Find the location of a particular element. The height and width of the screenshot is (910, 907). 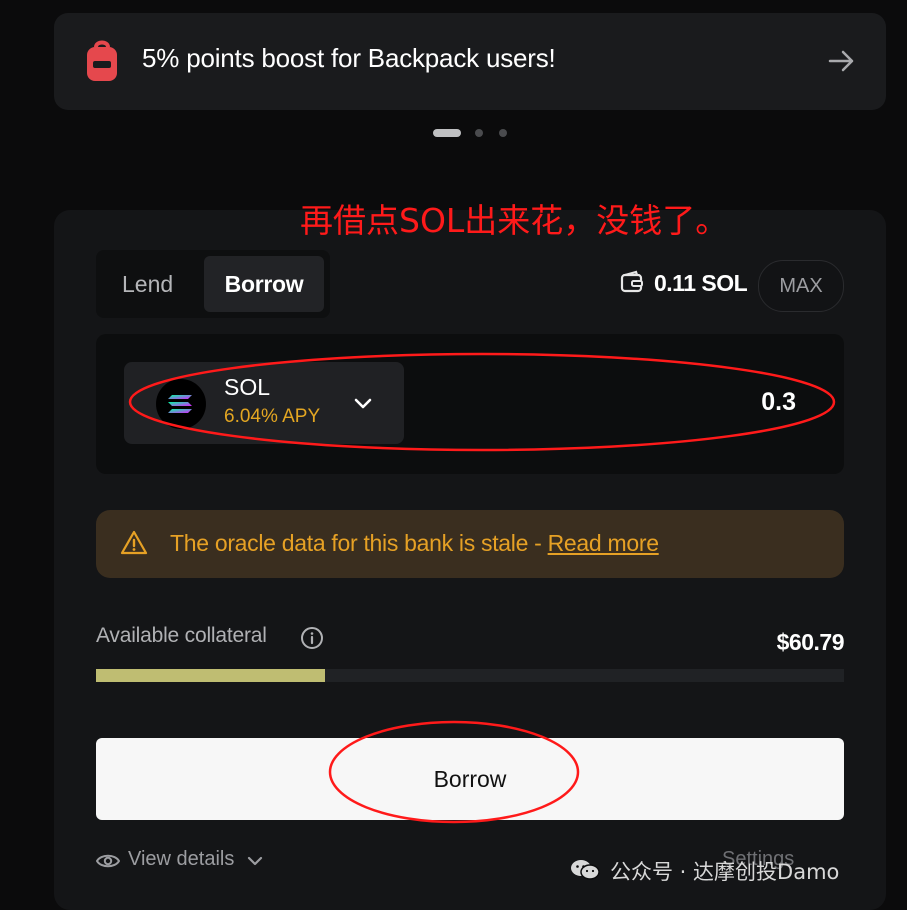

annotation-text: 再借点SOL出来花，没钱了。 is located at coordinates (514, 220).